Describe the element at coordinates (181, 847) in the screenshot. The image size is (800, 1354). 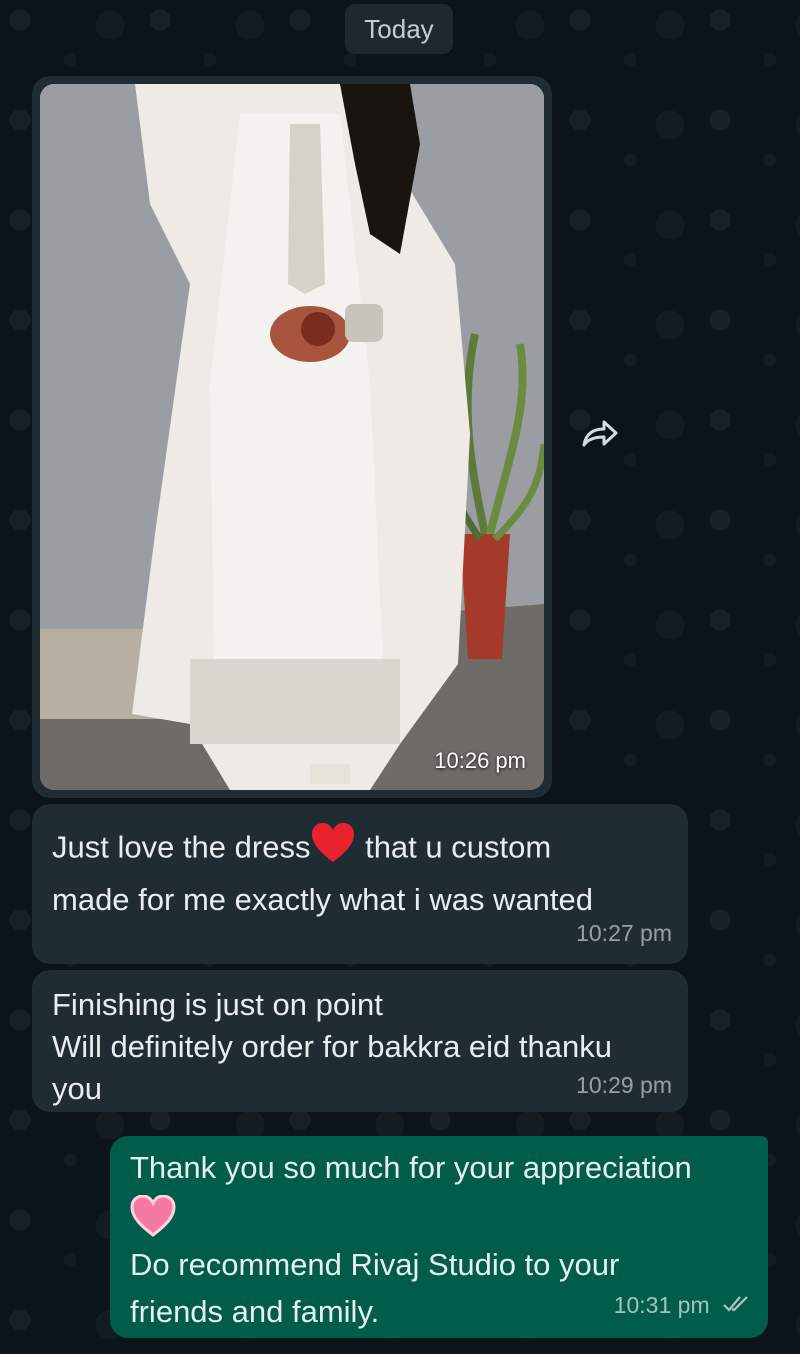
I see `message-text-part: Just love the dress` at that location.